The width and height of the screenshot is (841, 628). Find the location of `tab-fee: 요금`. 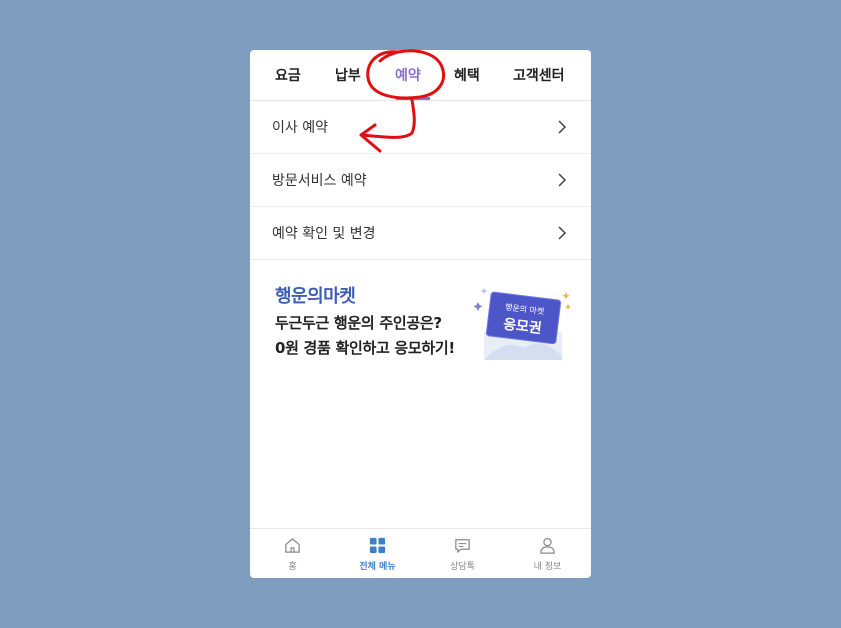

tab-fee: 요금 is located at coordinates (288, 75).